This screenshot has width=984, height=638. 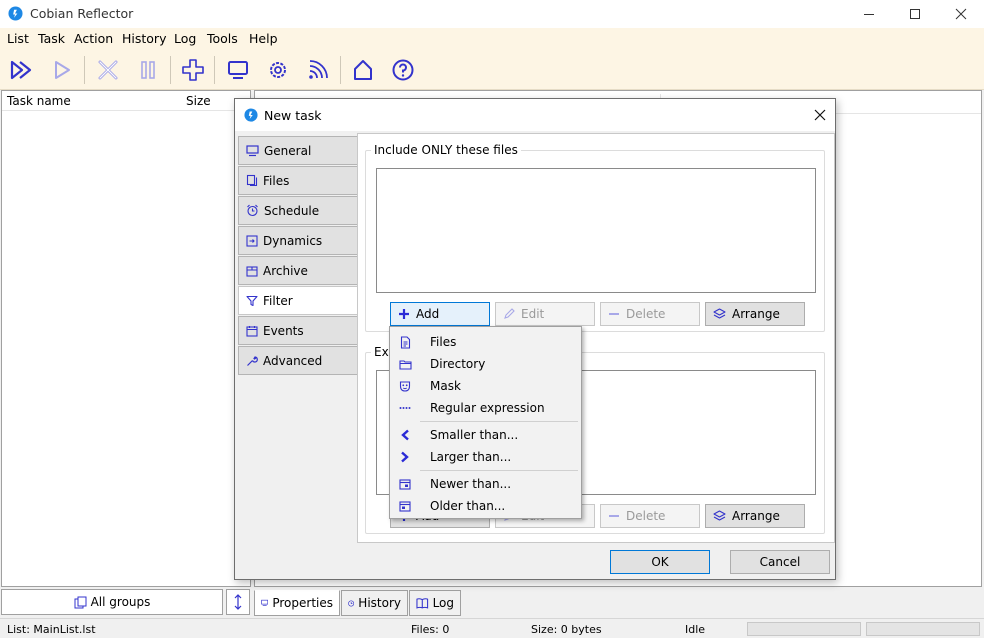 What do you see at coordinates (293, 115) in the screenshot?
I see `dialog-title: New task` at bounding box center [293, 115].